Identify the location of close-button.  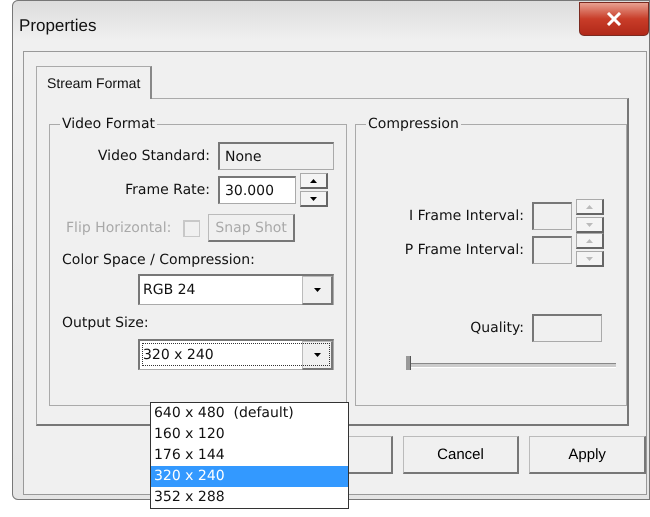
(614, 19).